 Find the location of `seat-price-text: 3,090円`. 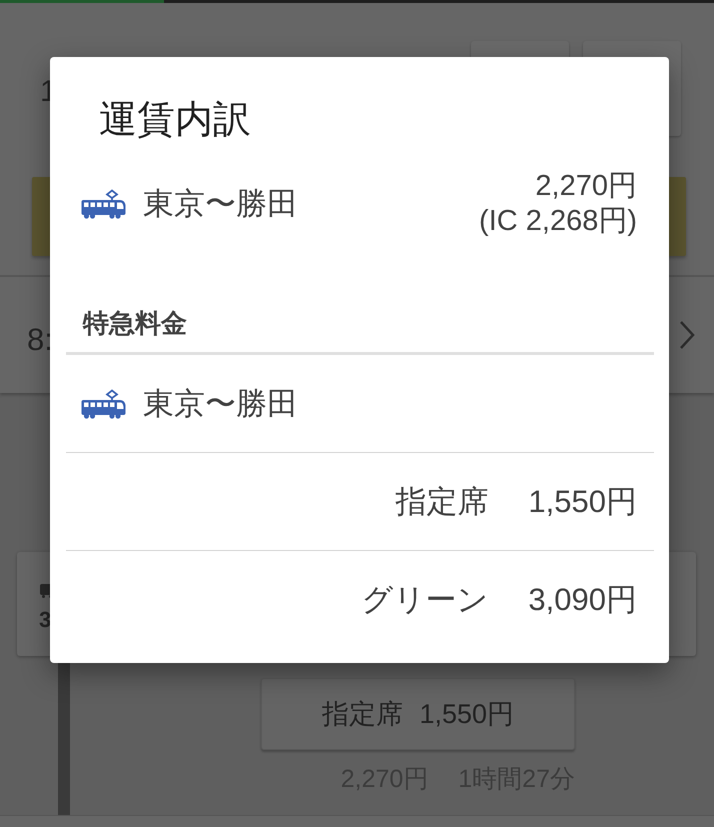

seat-price-text: 3,090円 is located at coordinates (582, 599).